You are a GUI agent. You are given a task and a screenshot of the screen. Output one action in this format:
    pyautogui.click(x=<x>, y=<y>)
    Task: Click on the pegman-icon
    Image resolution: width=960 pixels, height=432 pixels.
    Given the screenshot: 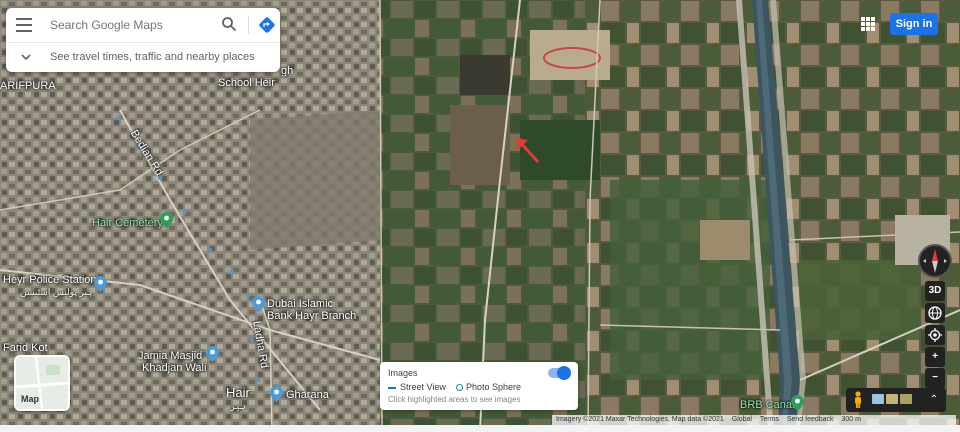 What is the action you would take?
    pyautogui.click(x=858, y=400)
    